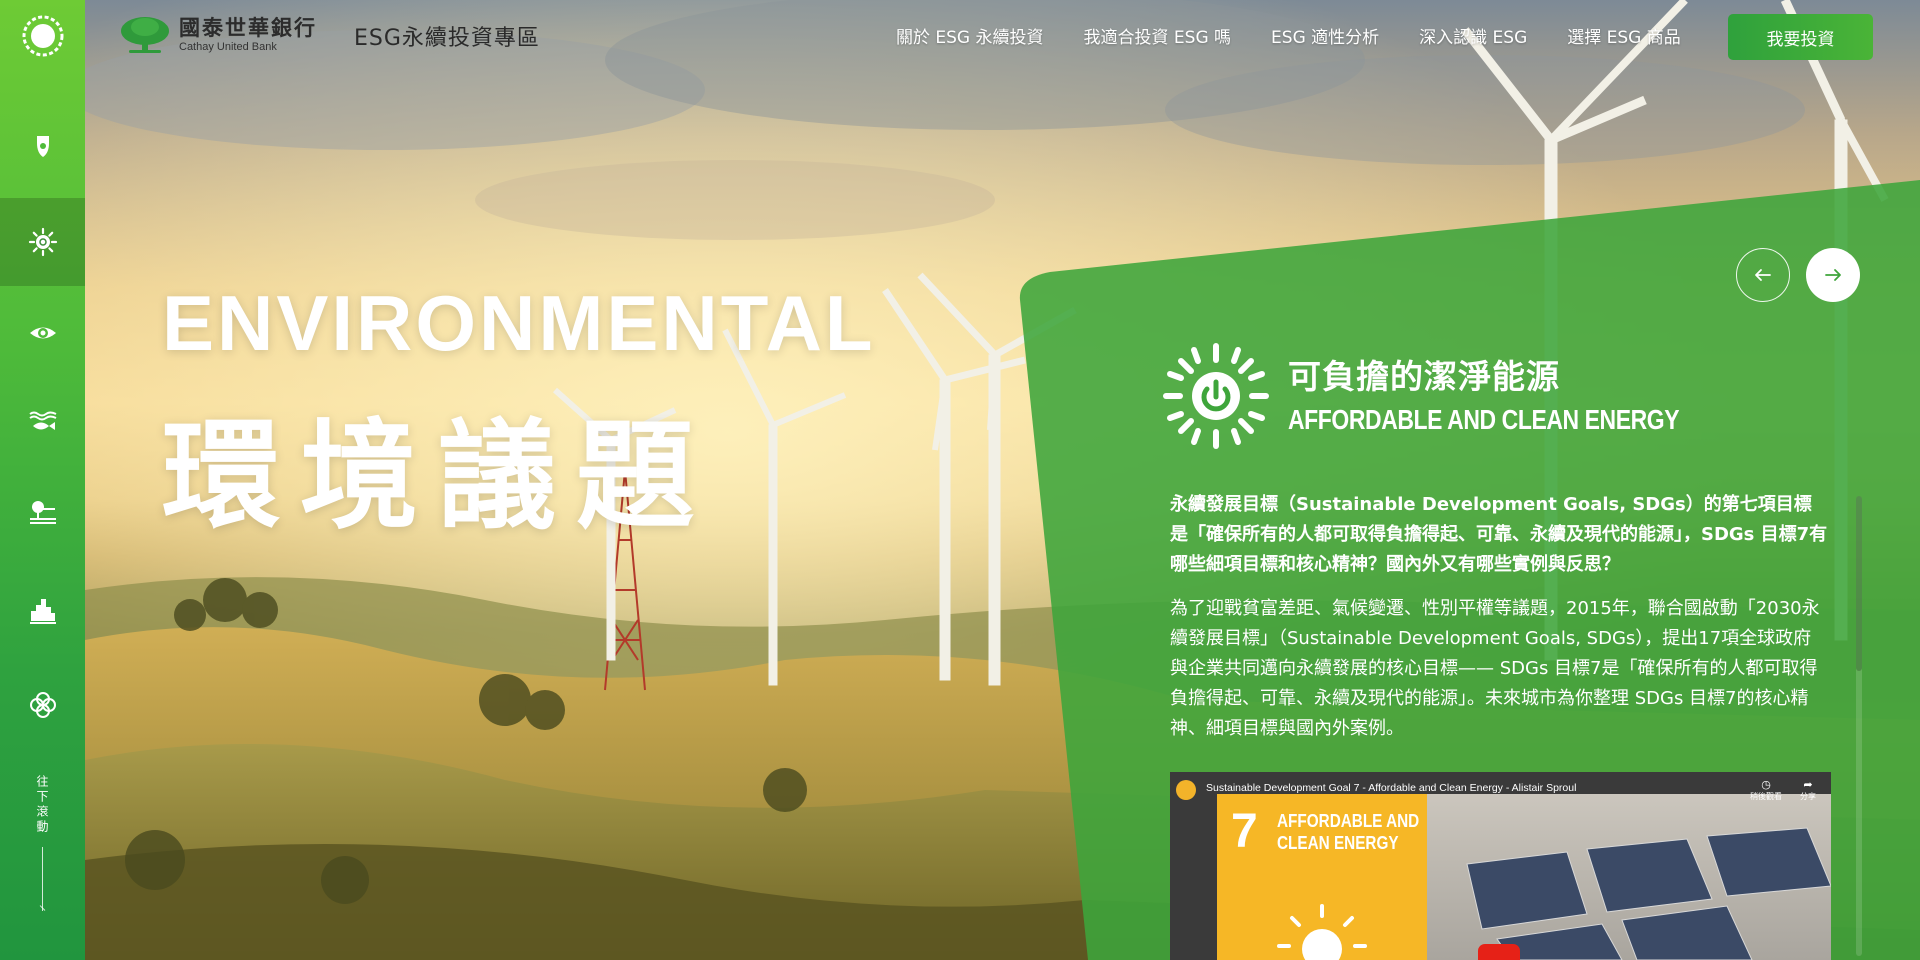  Describe the element at coordinates (1348, 821) in the screenshot. I see `video-card-label-line1: AFFORDABLE AND` at that location.